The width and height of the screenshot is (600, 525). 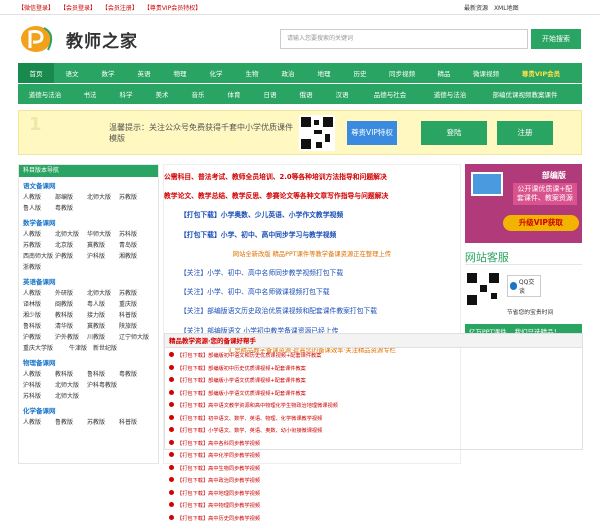 What do you see at coordinates (525, 94) in the screenshot?
I see `nav2-bubian-video: 部编优课视频教案课件` at bounding box center [525, 94].